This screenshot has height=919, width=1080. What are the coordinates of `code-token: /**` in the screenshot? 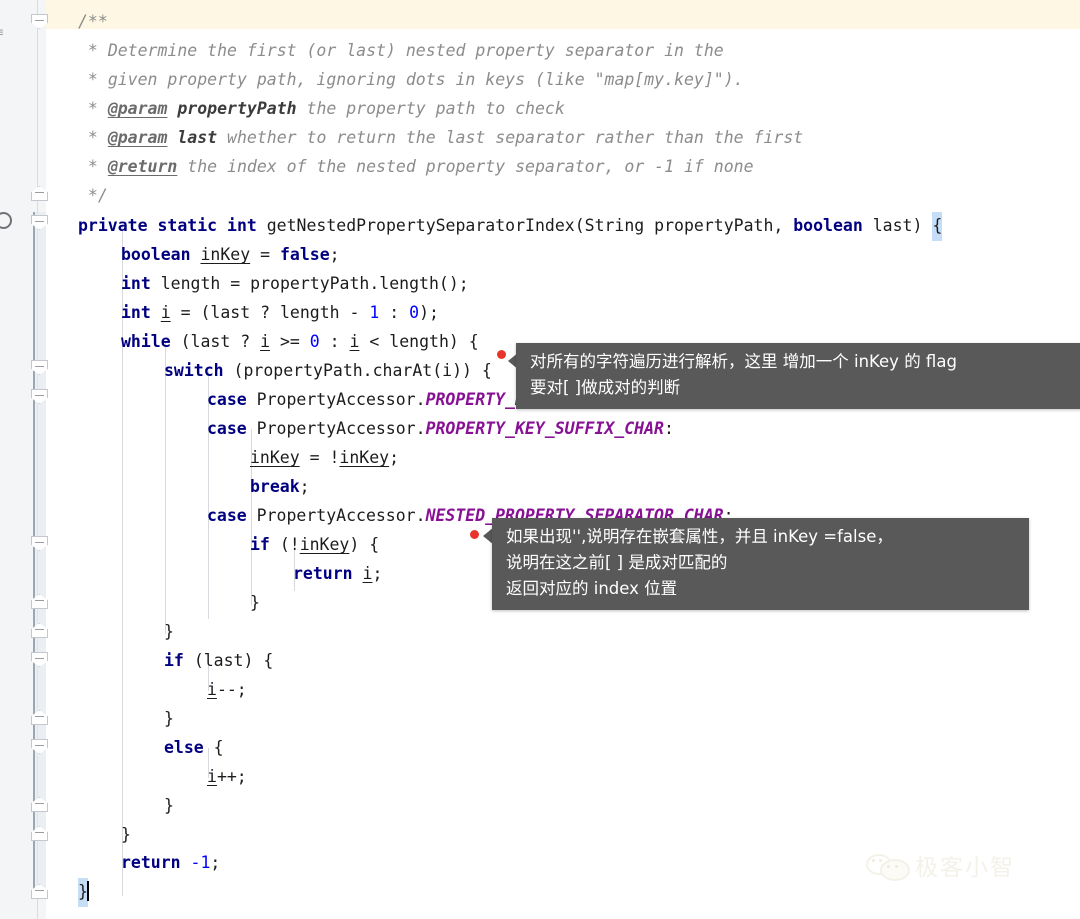 It's located at (93, 21).